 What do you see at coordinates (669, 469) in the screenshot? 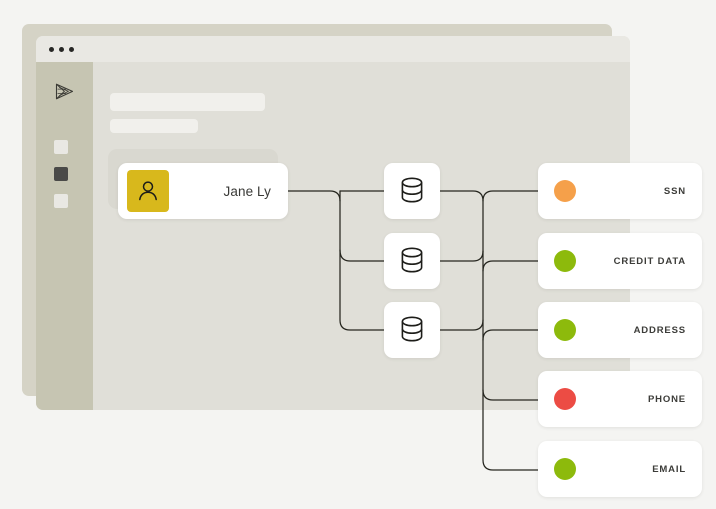
I see `data-type-label: EMAIL` at bounding box center [669, 469].